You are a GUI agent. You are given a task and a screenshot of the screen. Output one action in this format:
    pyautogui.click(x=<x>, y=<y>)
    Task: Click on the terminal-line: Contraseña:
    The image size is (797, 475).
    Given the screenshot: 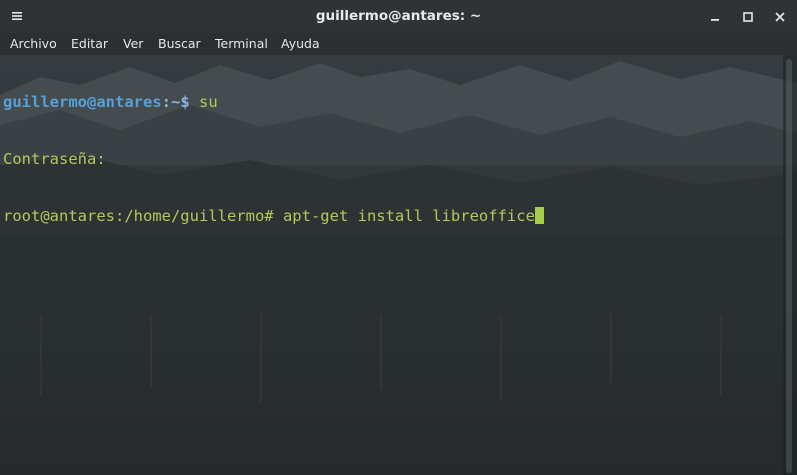 What is the action you would take?
    pyautogui.click(x=54, y=159)
    